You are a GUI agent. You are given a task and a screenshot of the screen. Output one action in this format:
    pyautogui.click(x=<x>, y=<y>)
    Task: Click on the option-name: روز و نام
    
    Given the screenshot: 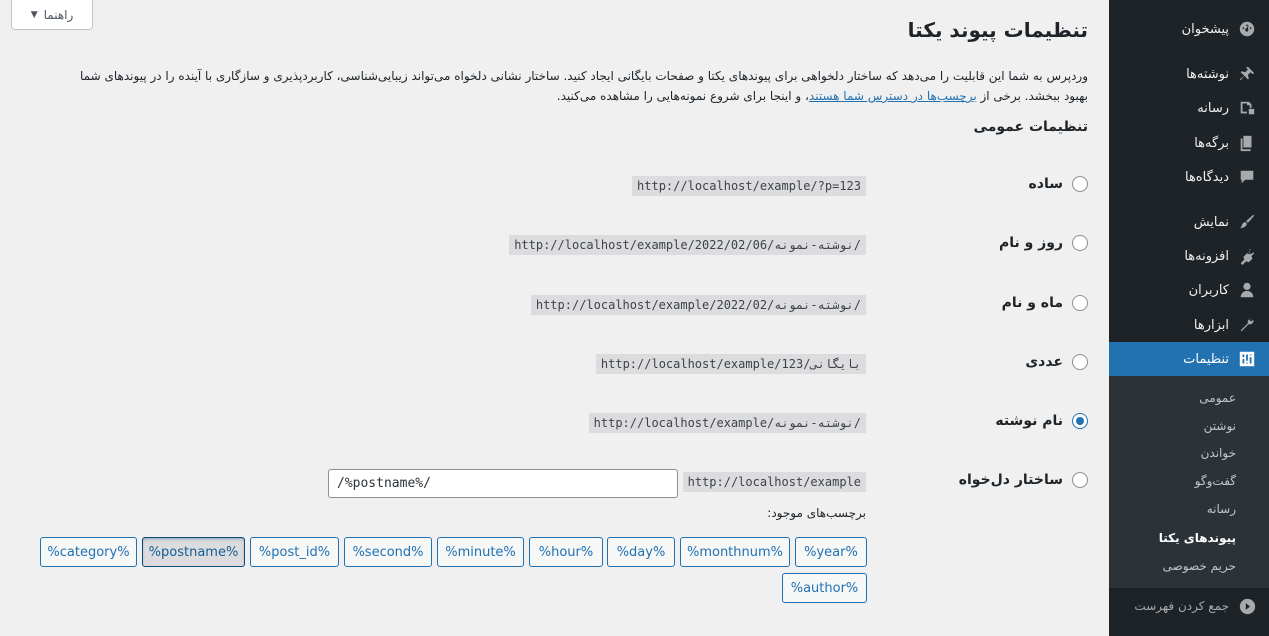 What is the action you would take?
    pyautogui.click(x=1030, y=243)
    